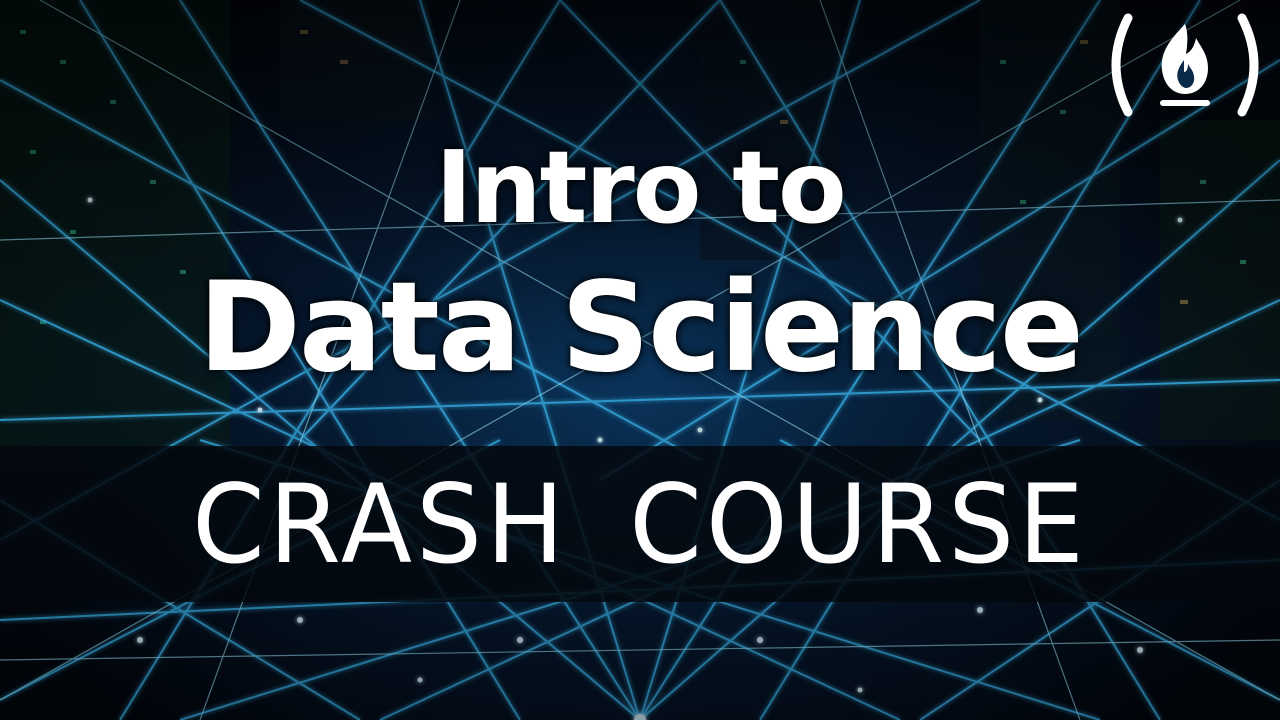 The image size is (1280, 720). What do you see at coordinates (640, 328) in the screenshot?
I see `title-line-2: Data Science` at bounding box center [640, 328].